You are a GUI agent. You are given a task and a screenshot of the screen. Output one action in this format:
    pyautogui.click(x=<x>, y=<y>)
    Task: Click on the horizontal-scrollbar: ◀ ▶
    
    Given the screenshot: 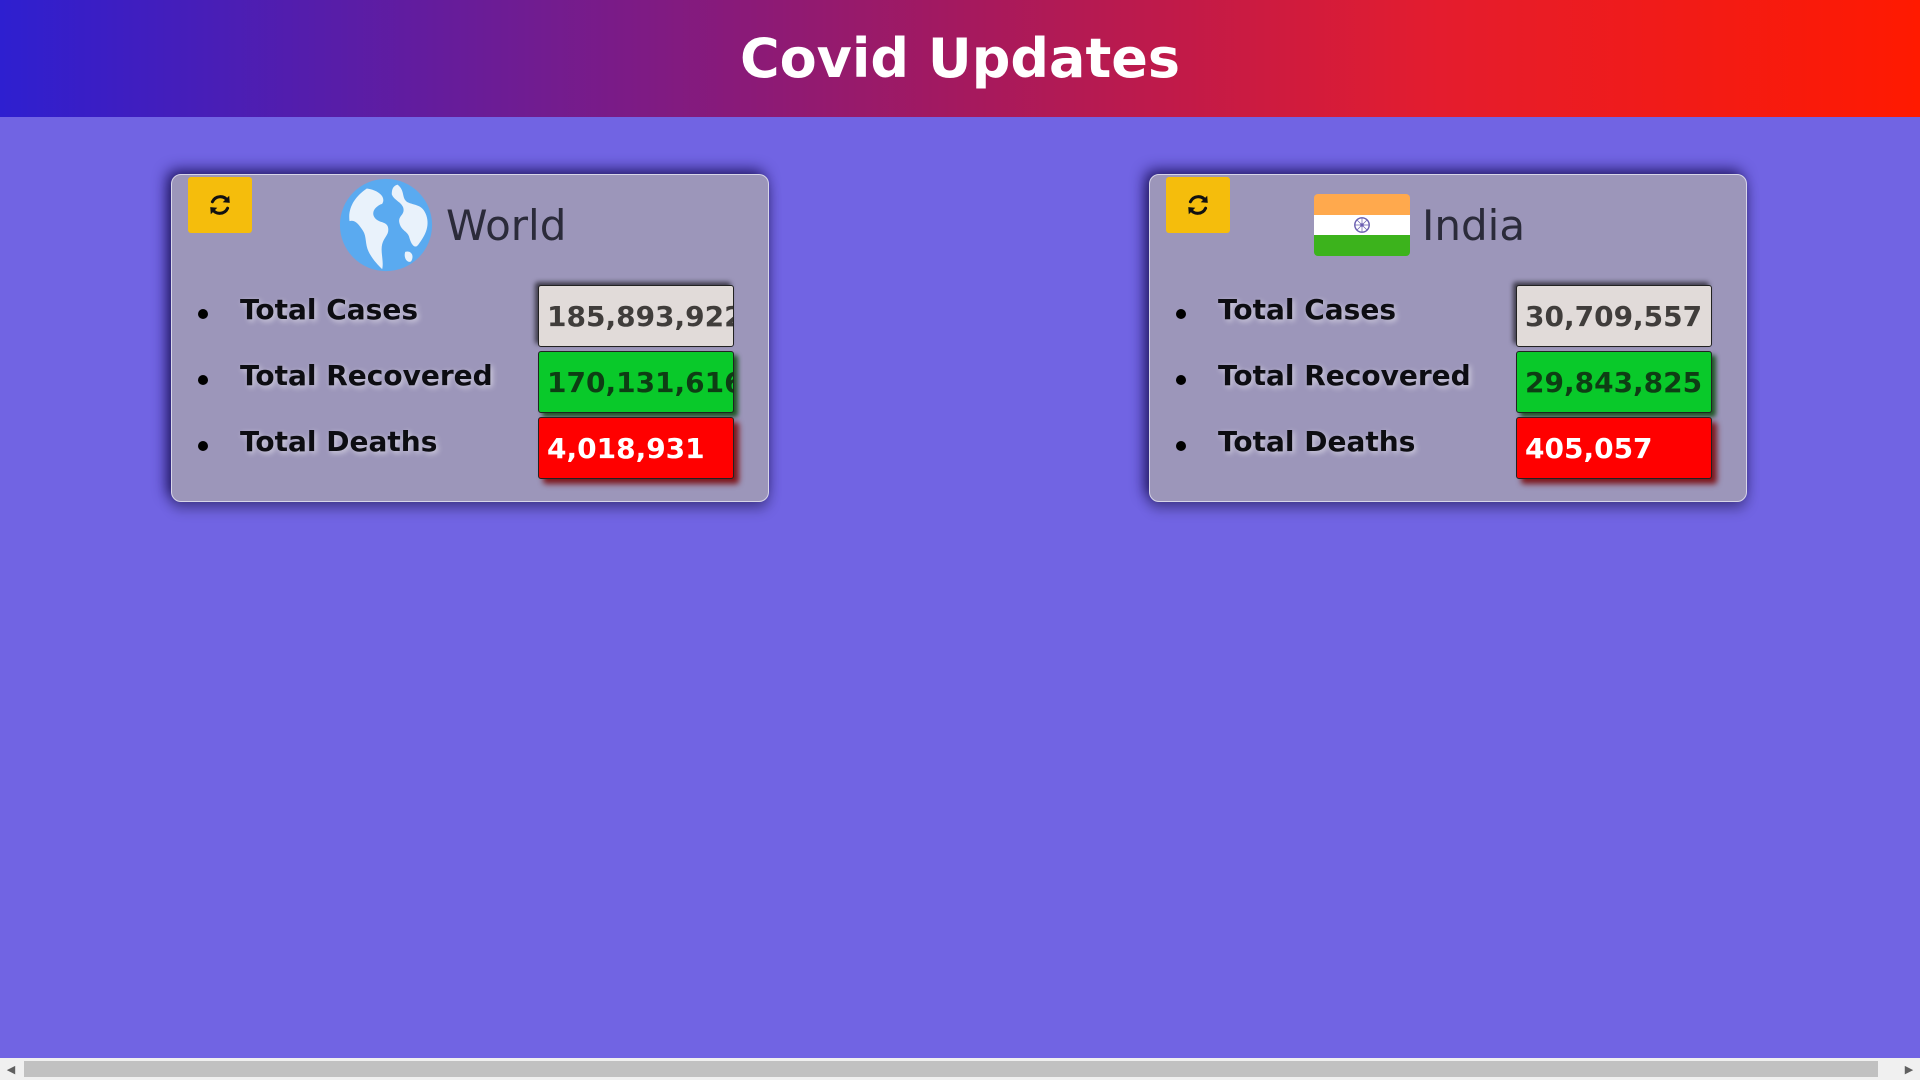 What is the action you would take?
    pyautogui.click(x=960, y=1069)
    